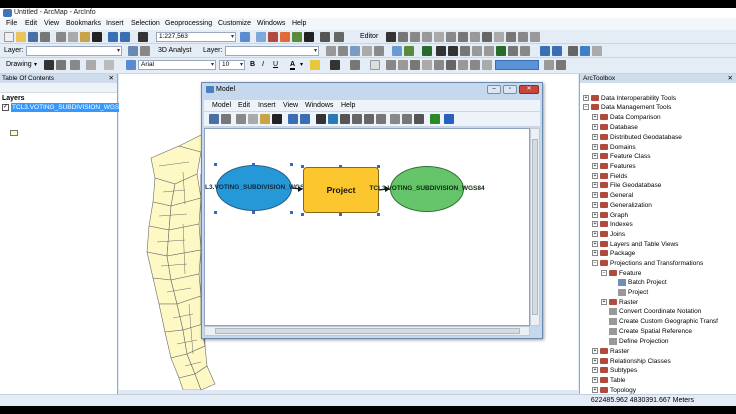 This screenshot has height=414, width=736. I want to click on select-icon, so click(407, 119).